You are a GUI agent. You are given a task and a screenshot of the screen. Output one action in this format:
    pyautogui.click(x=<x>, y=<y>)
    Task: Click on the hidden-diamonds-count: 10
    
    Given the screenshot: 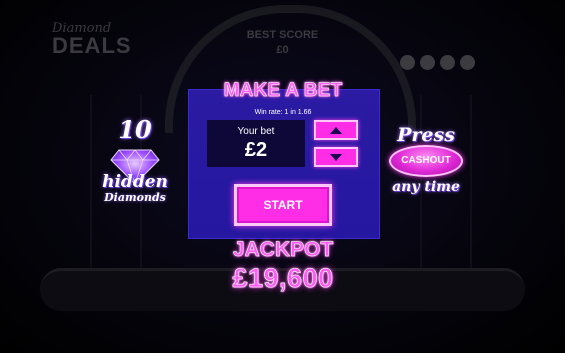 What is the action you would take?
    pyautogui.click(x=135, y=129)
    